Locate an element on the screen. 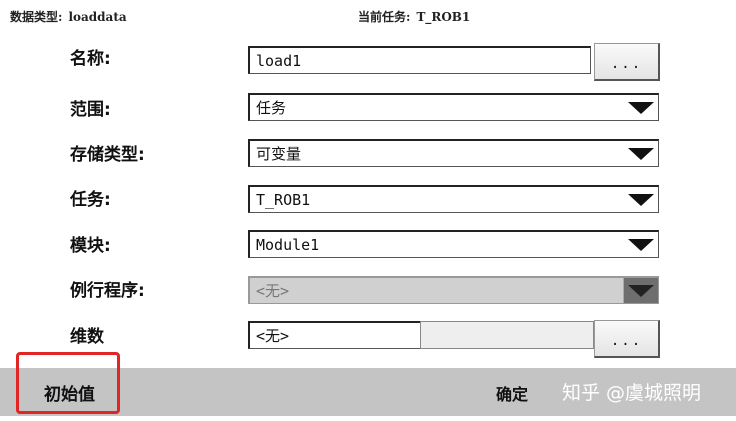 This screenshot has width=736, height=421. name-label: 名称: is located at coordinates (90, 59).